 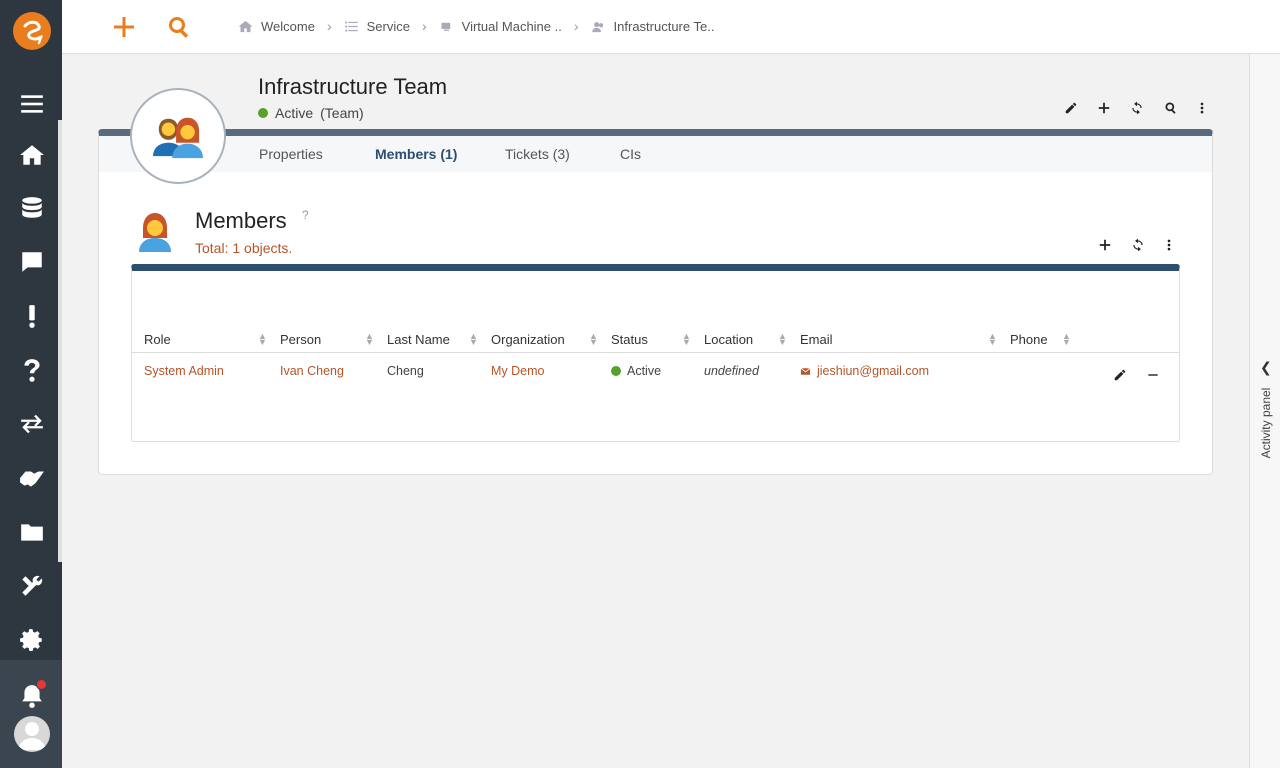 What do you see at coordinates (630, 154) in the screenshot?
I see `tab-cis: CIs` at bounding box center [630, 154].